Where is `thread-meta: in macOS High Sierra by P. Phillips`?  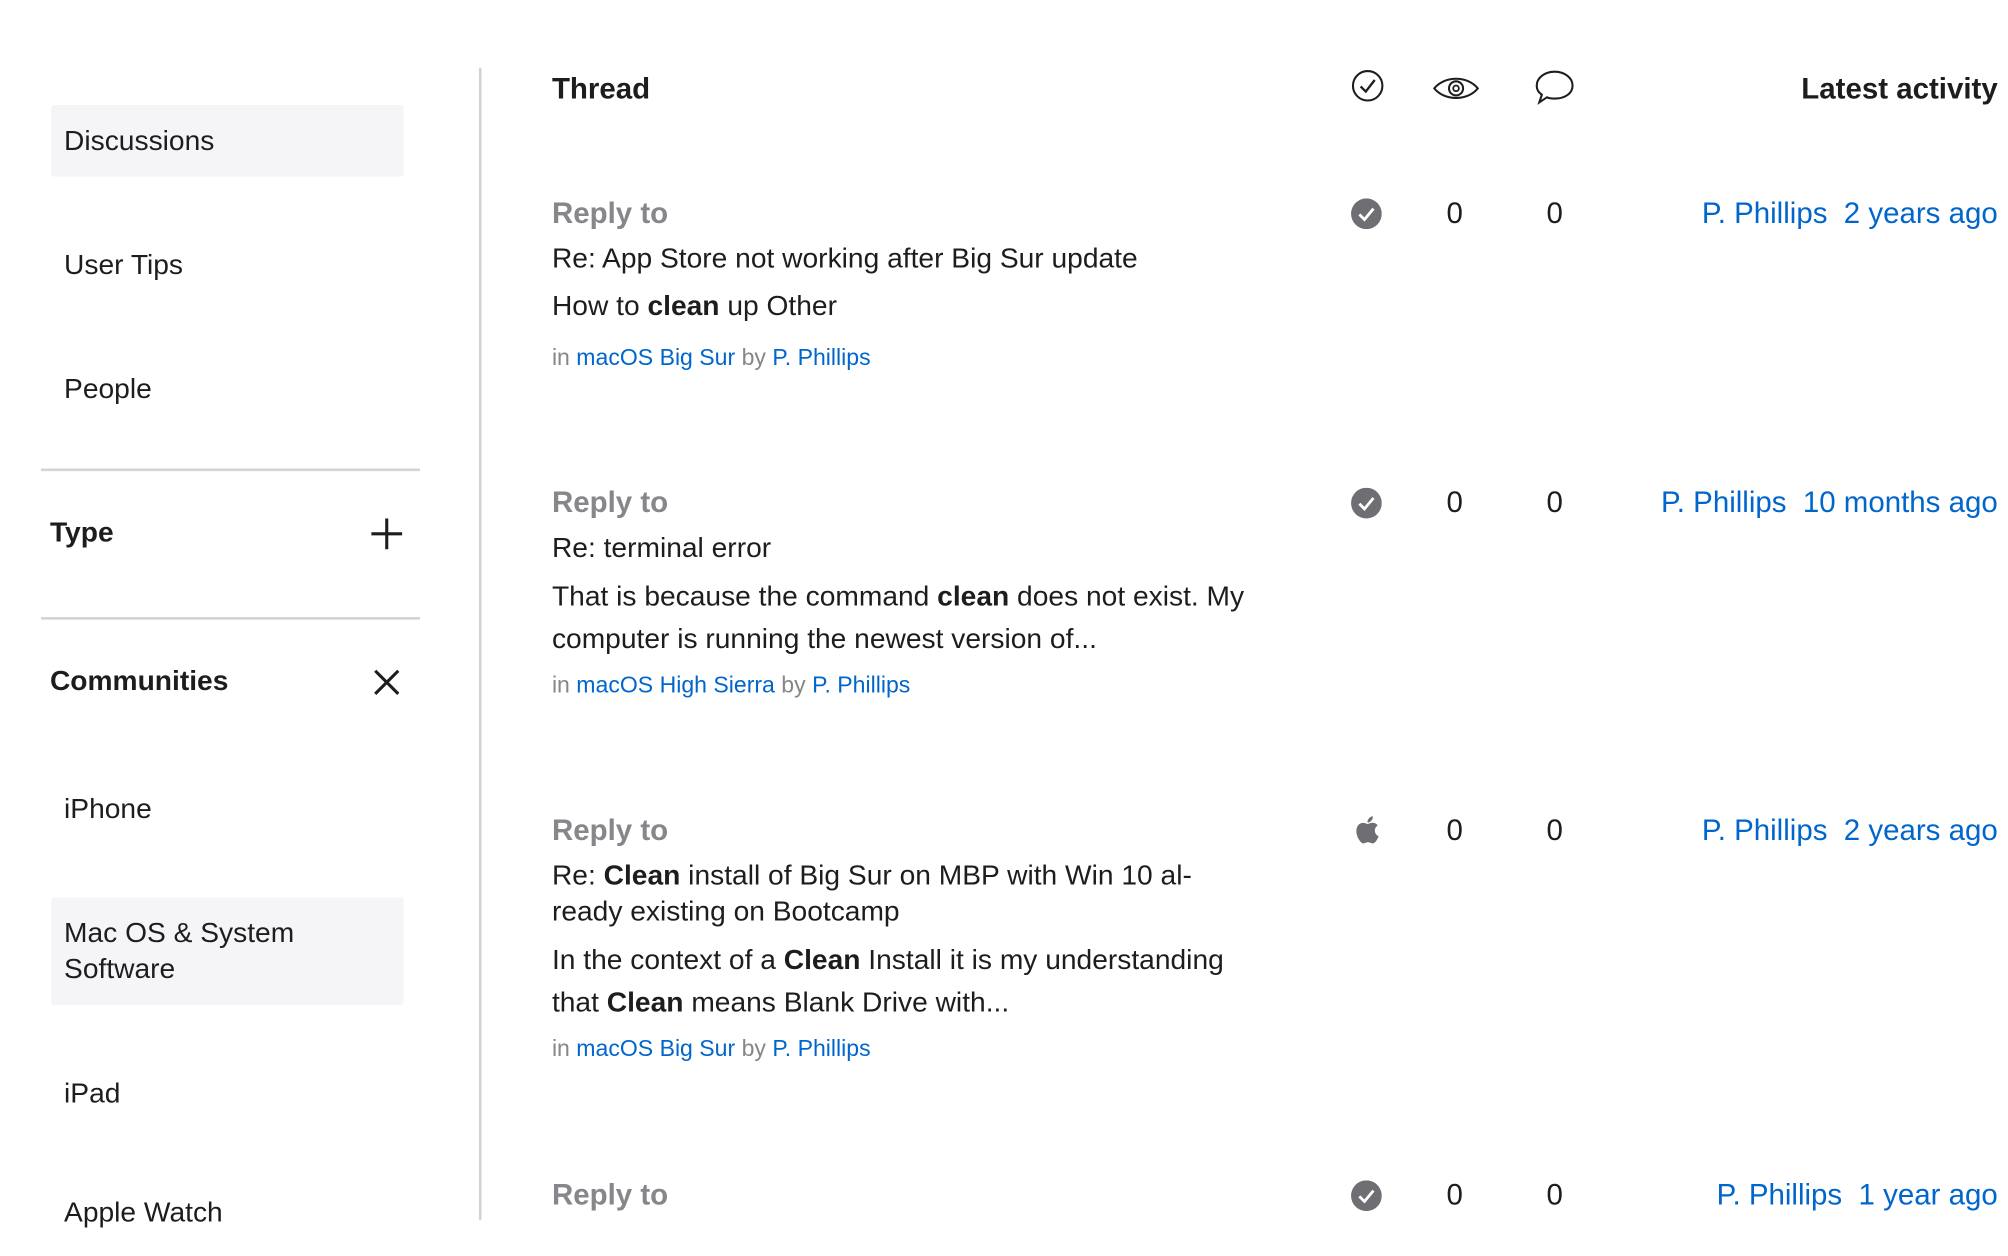
thread-meta: in macOS High Sierra by P. Phillips is located at coordinates (731, 685).